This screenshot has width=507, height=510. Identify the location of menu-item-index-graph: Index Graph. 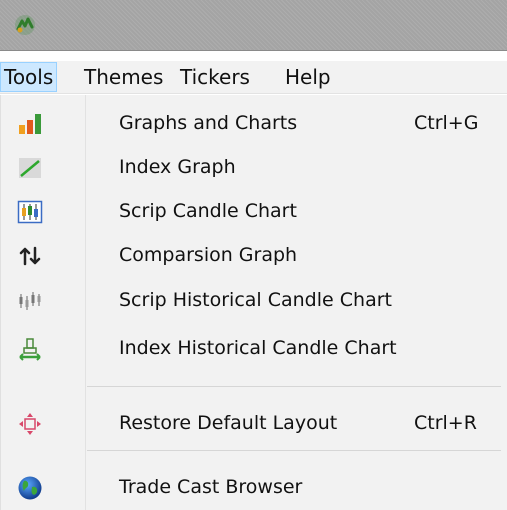
(254, 167).